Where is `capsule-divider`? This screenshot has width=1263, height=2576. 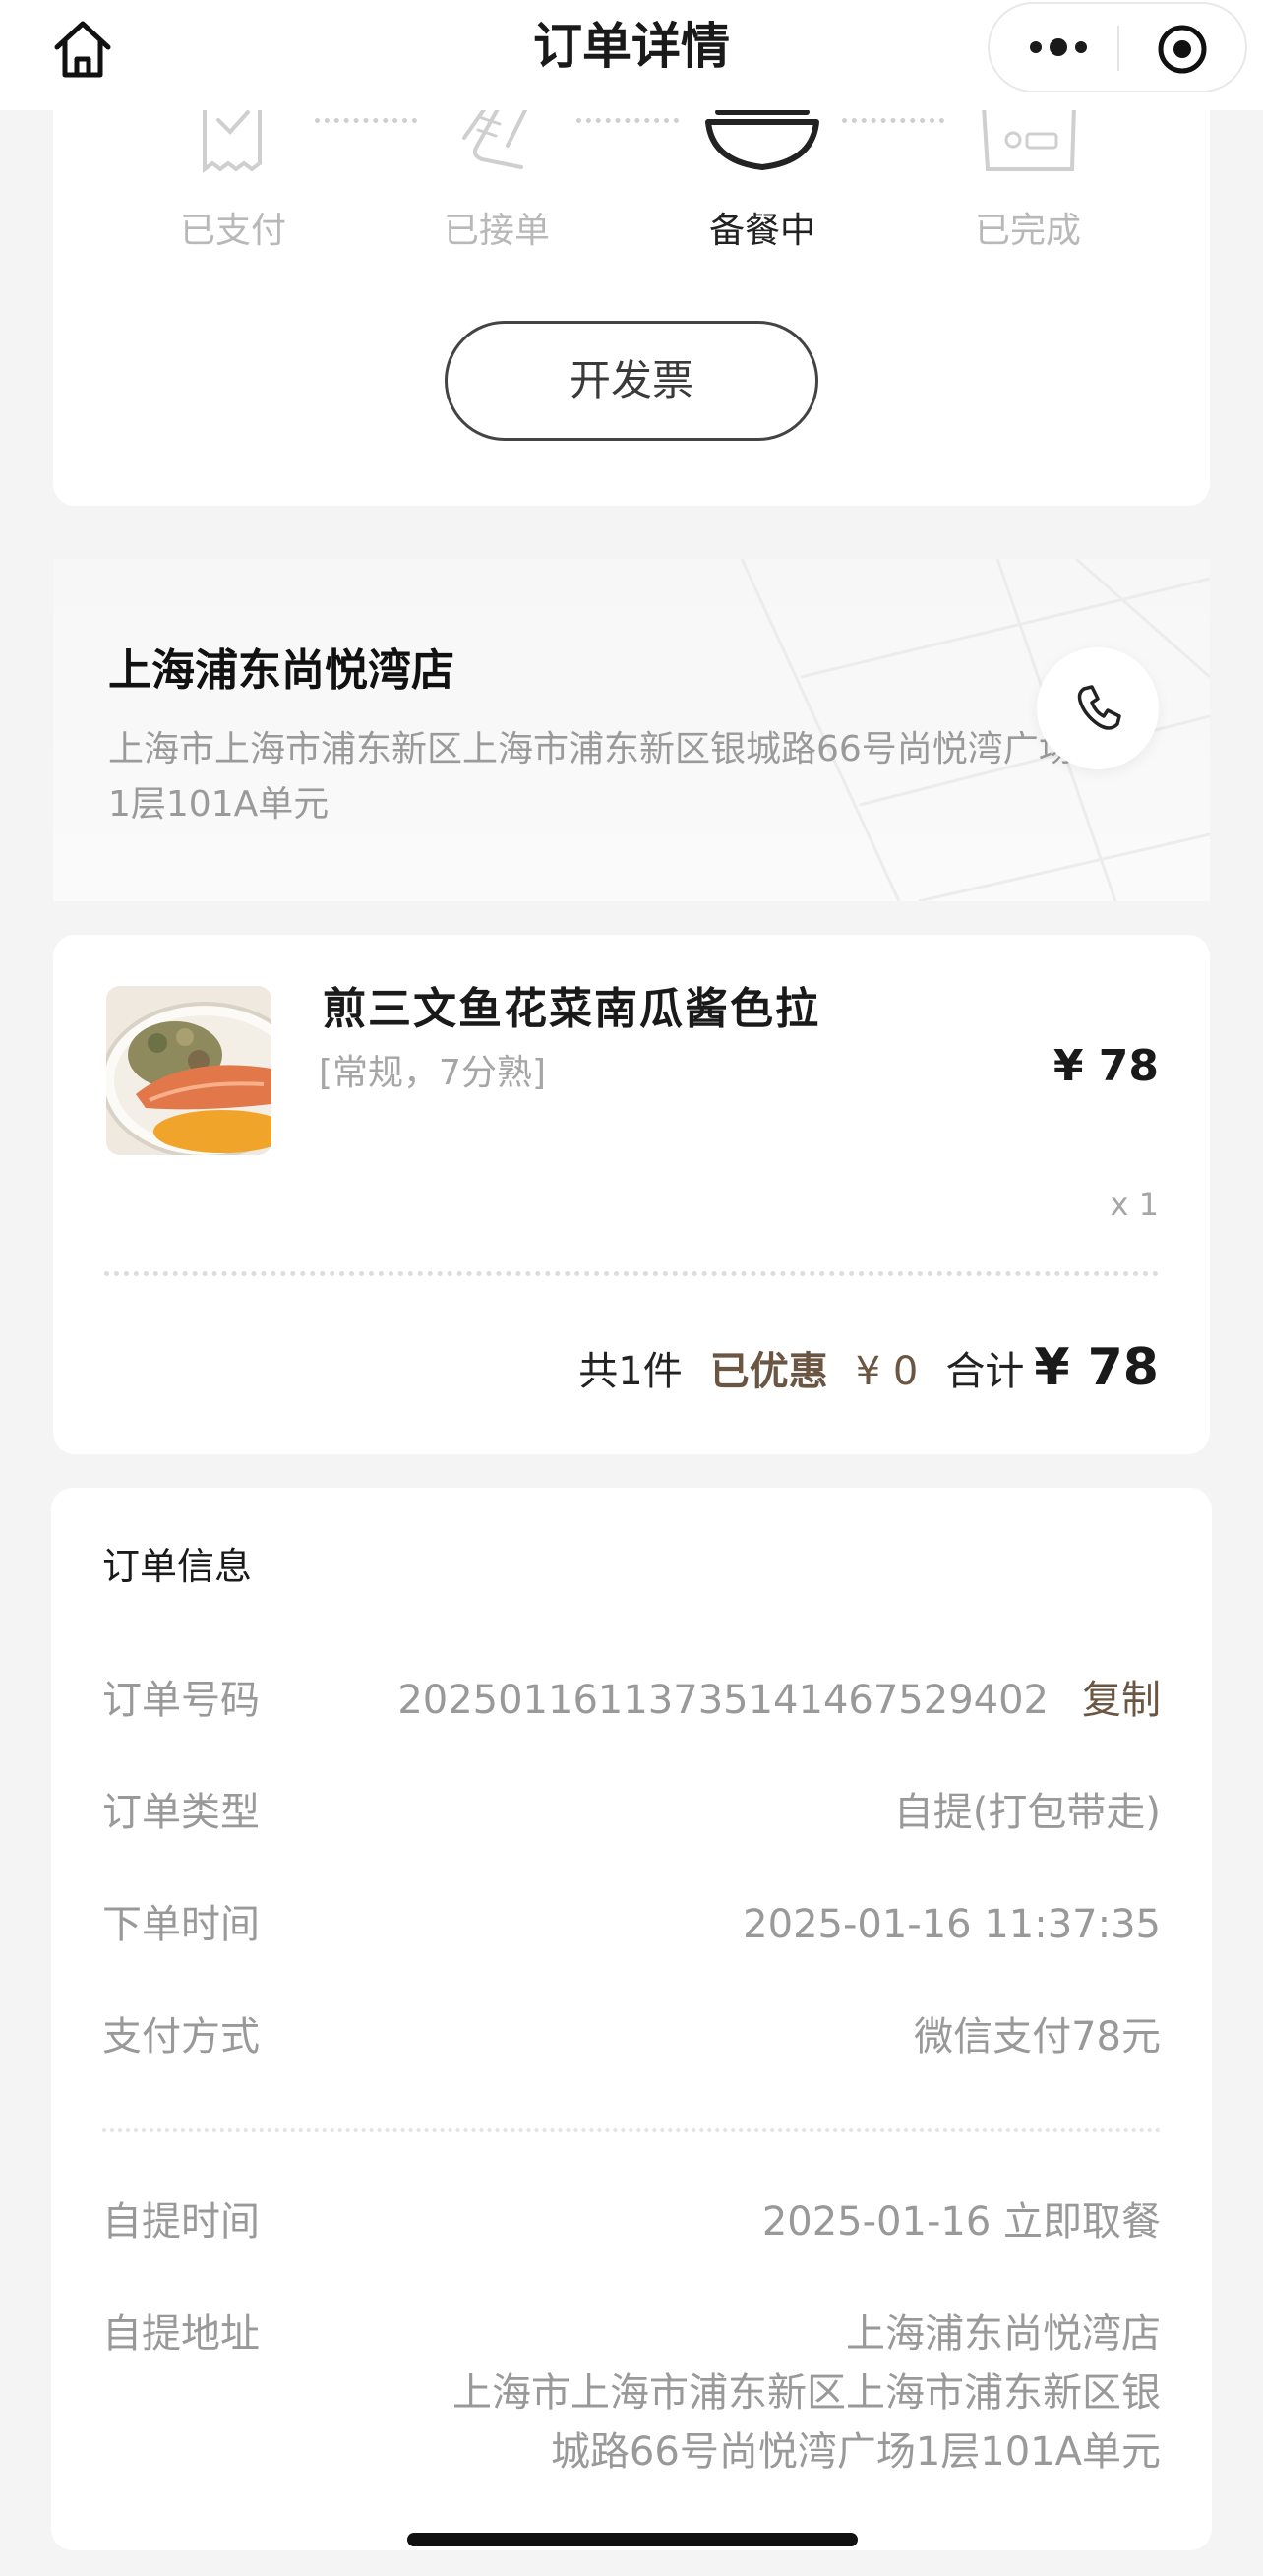
capsule-divider is located at coordinates (1118, 48).